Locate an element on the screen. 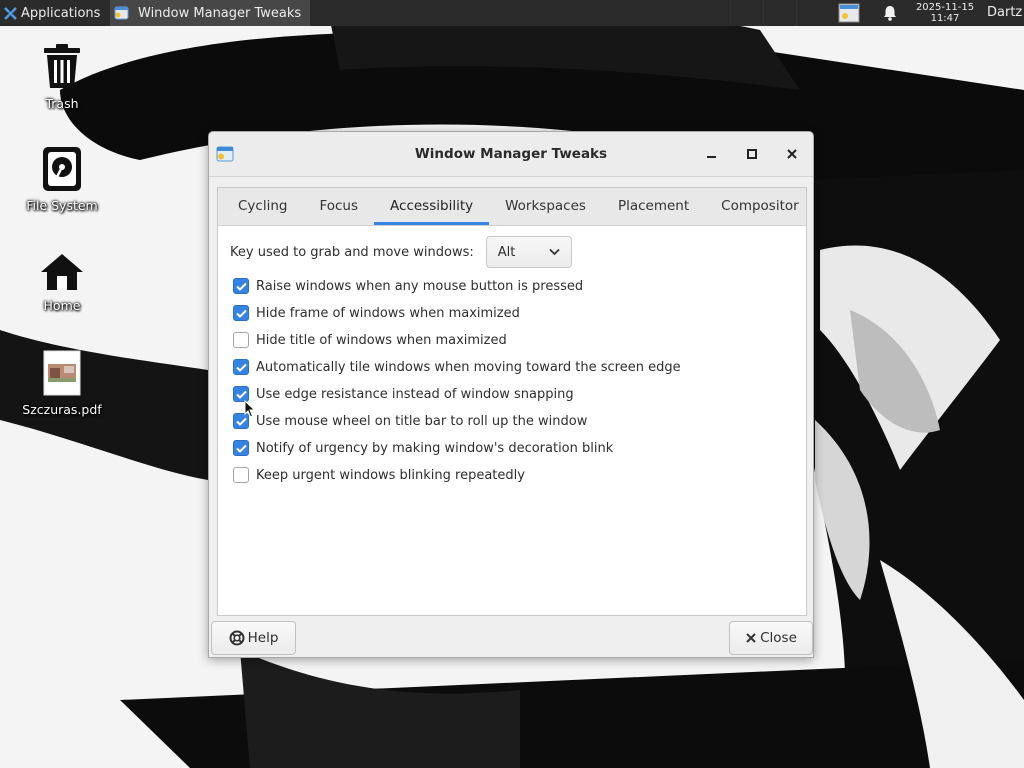 Image resolution: width=1024 pixels, height=768 pixels. desktop-icon-label: Home is located at coordinates (62, 305).